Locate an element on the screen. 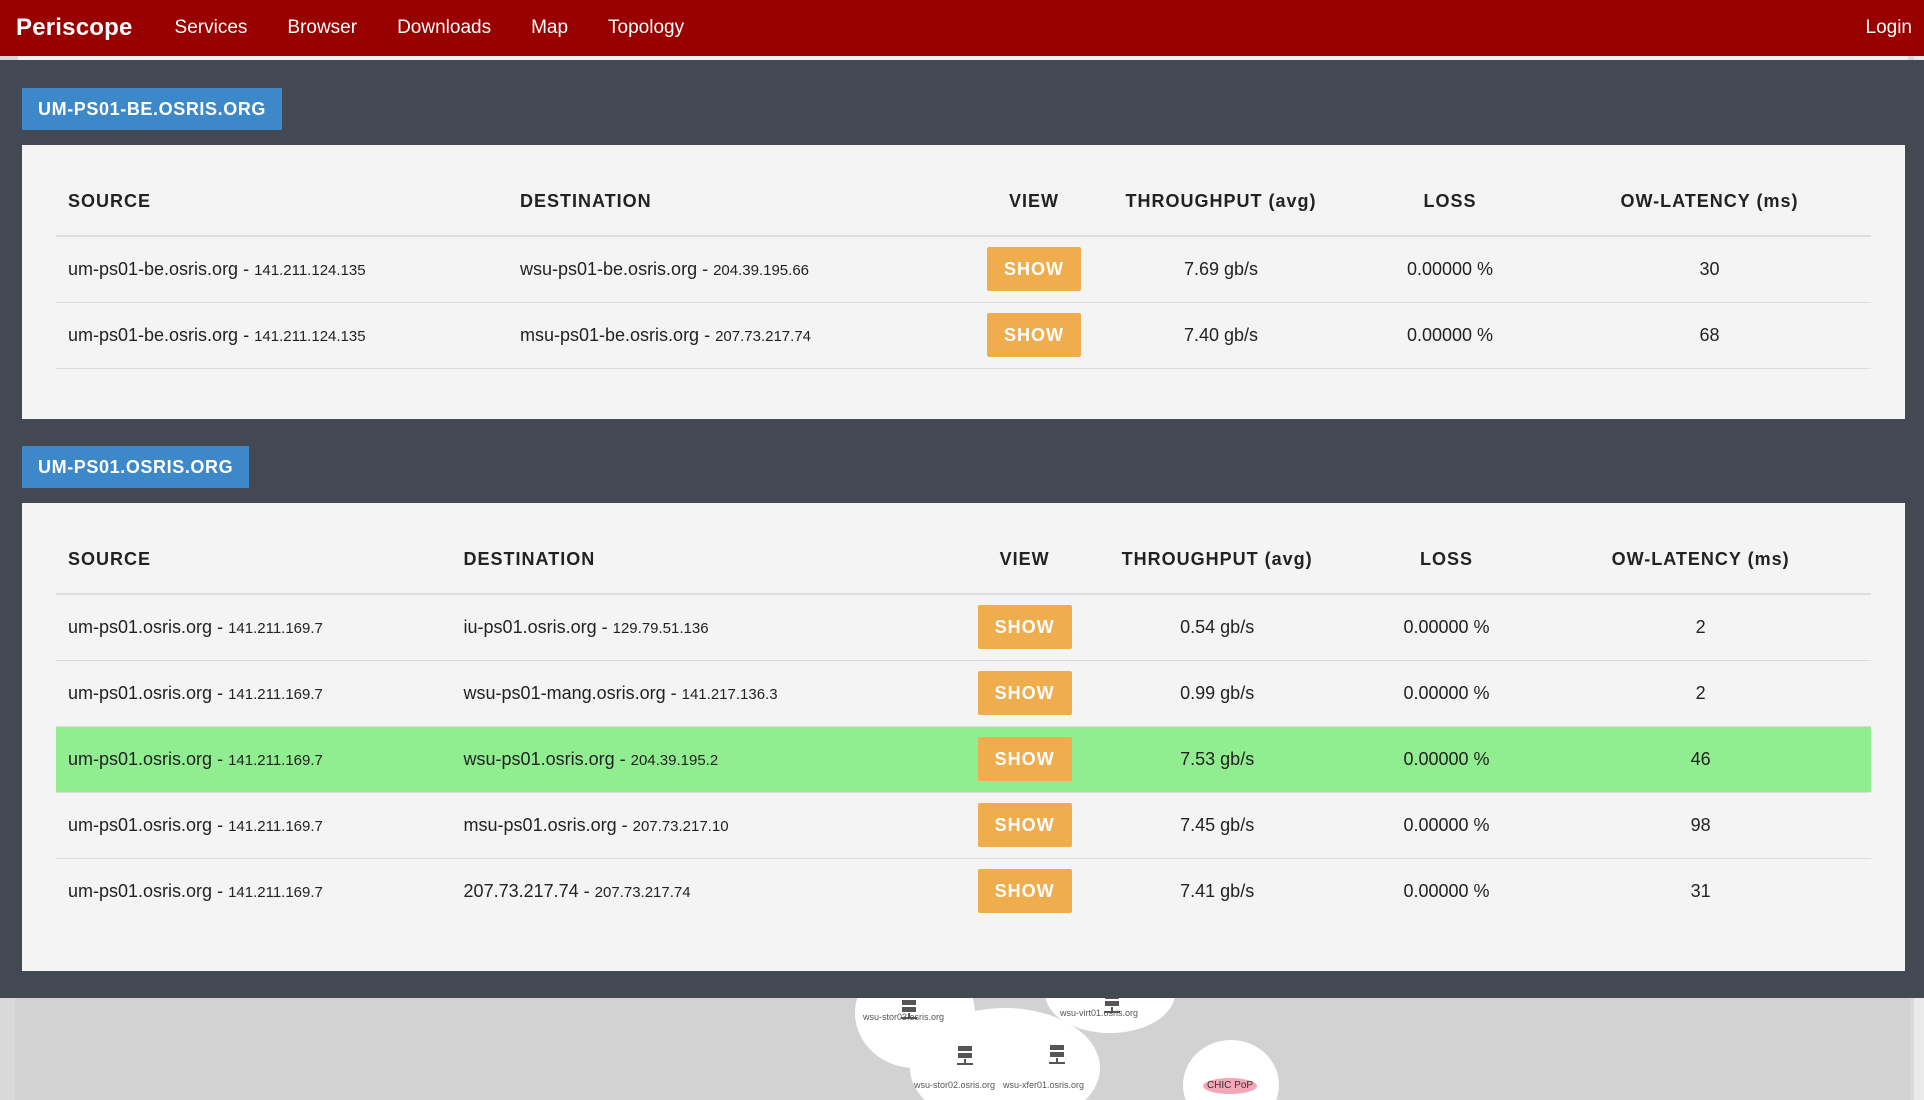 This screenshot has width=1924, height=1100. nav-topology: Topology is located at coordinates (646, 28).